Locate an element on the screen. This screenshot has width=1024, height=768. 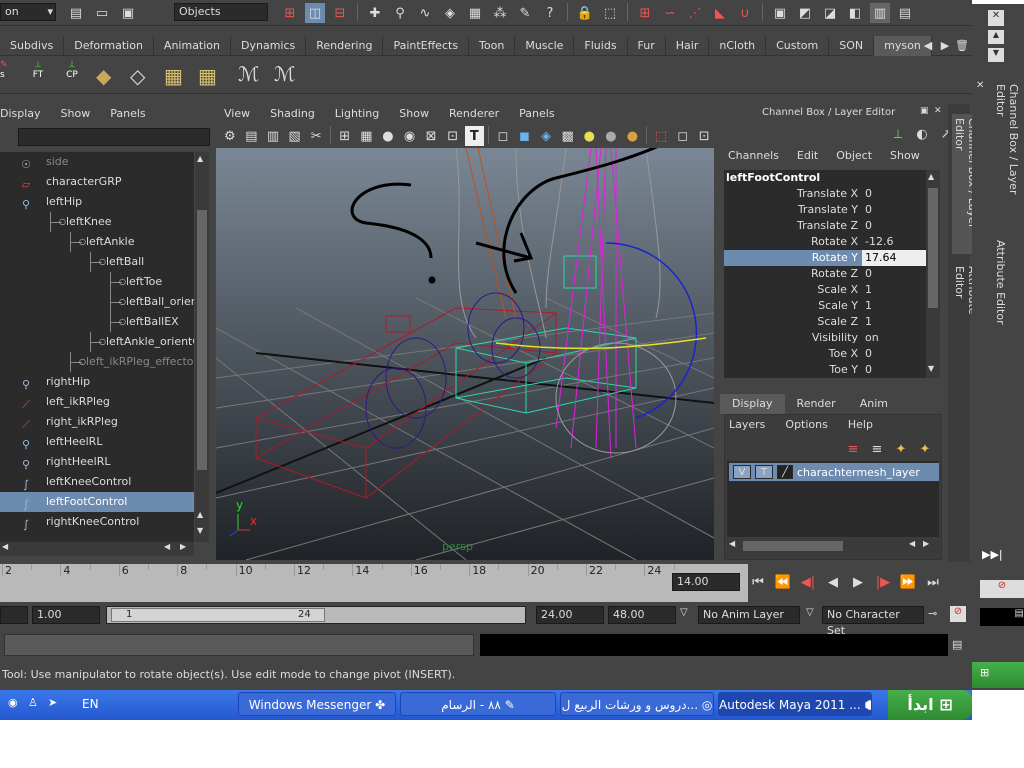
channel-value: 17.64 is located at coordinates (894, 258).